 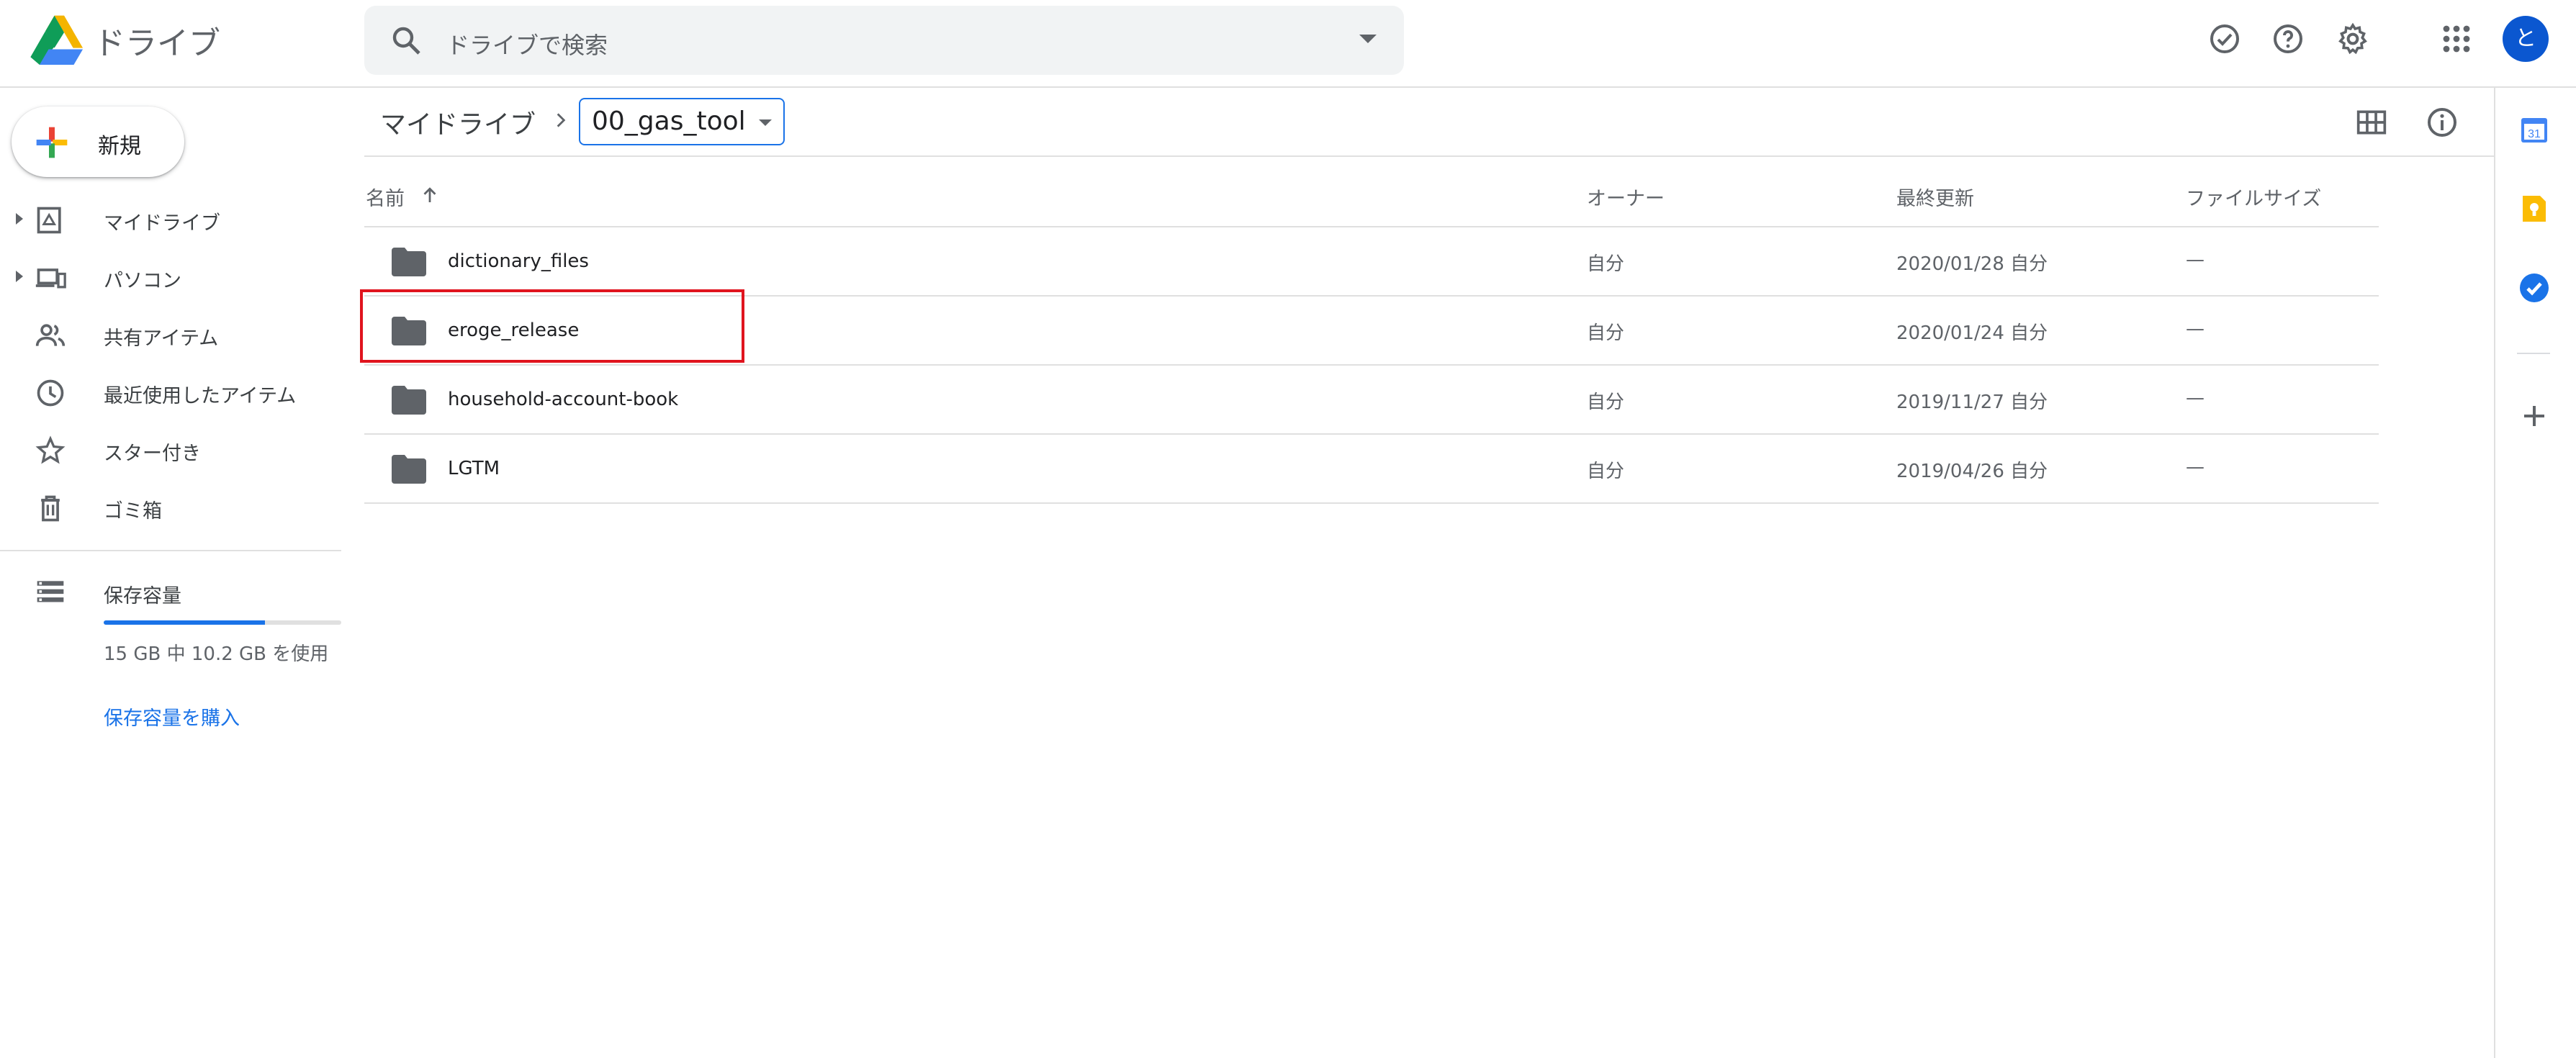 What do you see at coordinates (1371, 469) in the screenshot?
I see `table-row: LGTM 自分 2019/04/26 自分 —` at bounding box center [1371, 469].